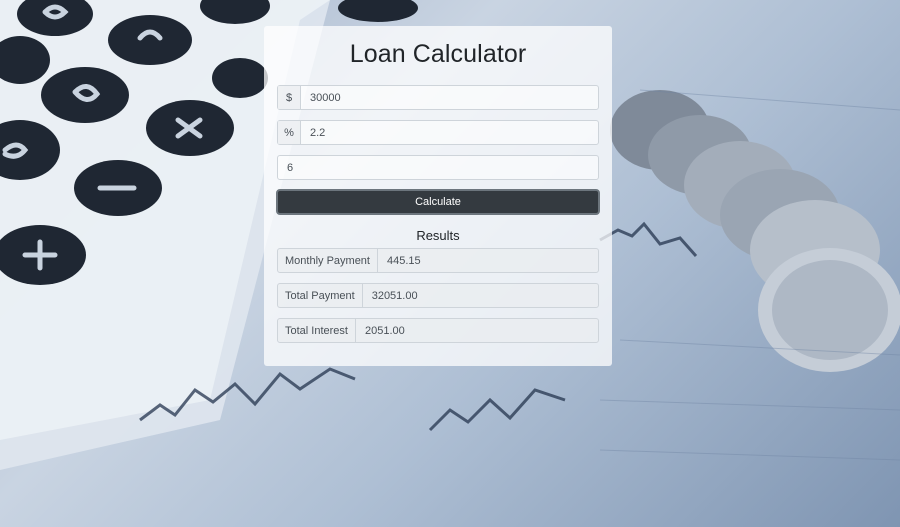  I want to click on amount-input-group: $, so click(438, 97).